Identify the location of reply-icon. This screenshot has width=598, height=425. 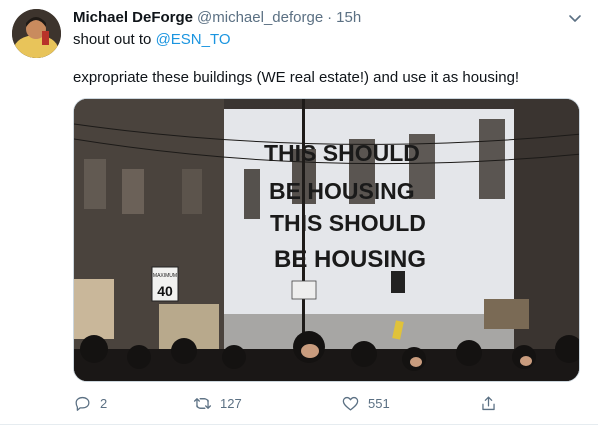
(82, 403).